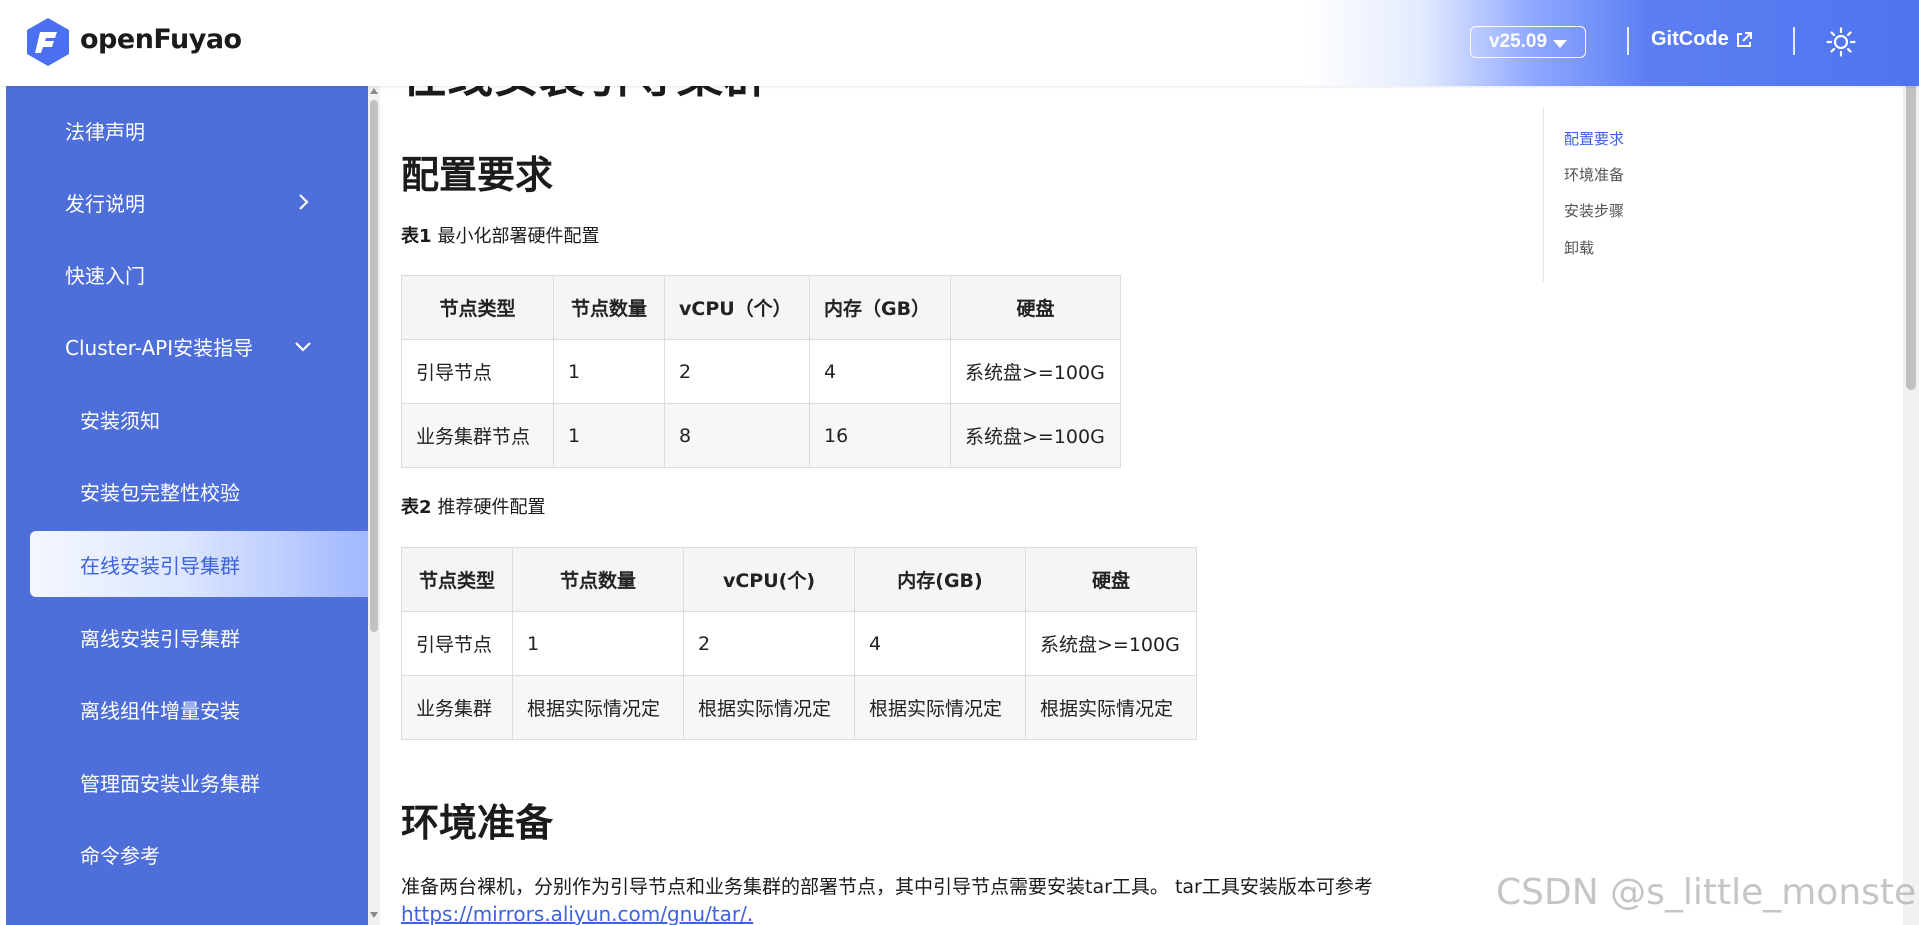  What do you see at coordinates (105, 203) in the screenshot?
I see `sidebar-item-label: 发行说明` at bounding box center [105, 203].